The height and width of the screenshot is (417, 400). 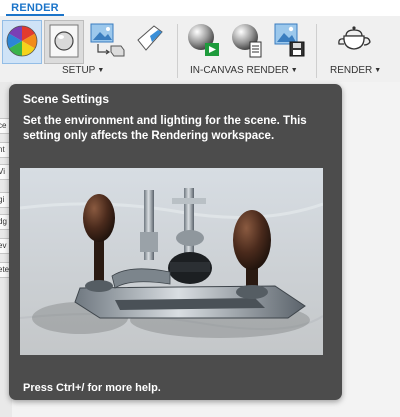 I want to click on capture-image-button, so click(x=290, y=42).